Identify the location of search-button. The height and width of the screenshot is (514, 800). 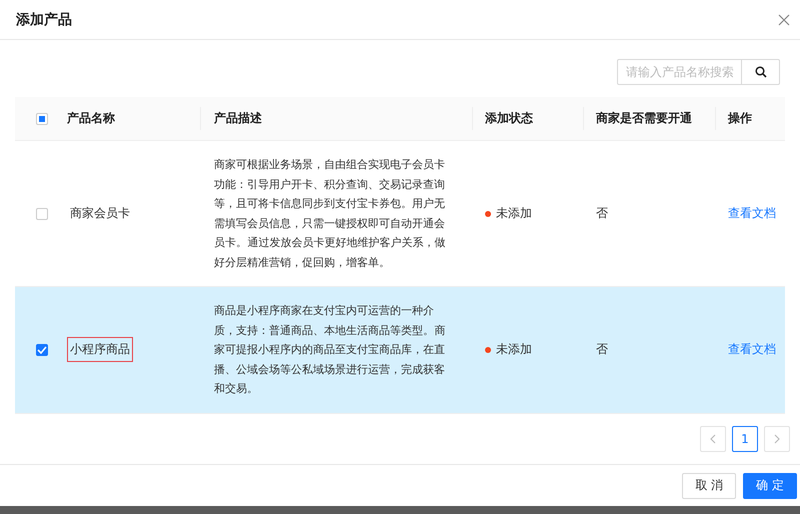
(761, 72).